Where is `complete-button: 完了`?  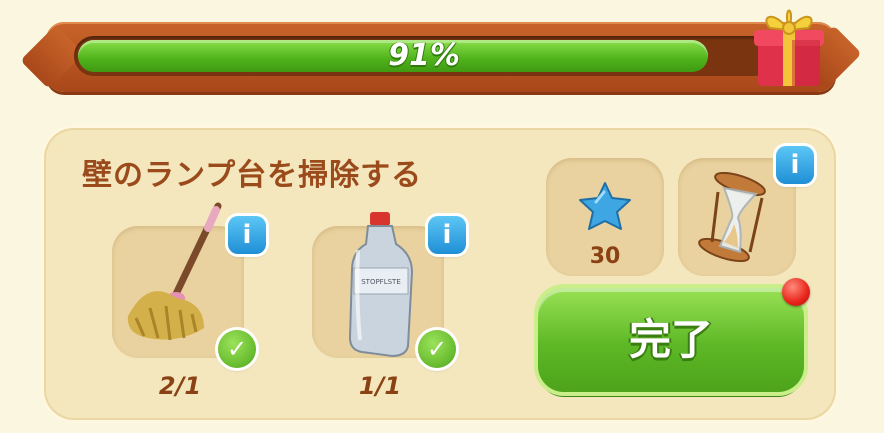
complete-button: 完了 is located at coordinates (671, 340).